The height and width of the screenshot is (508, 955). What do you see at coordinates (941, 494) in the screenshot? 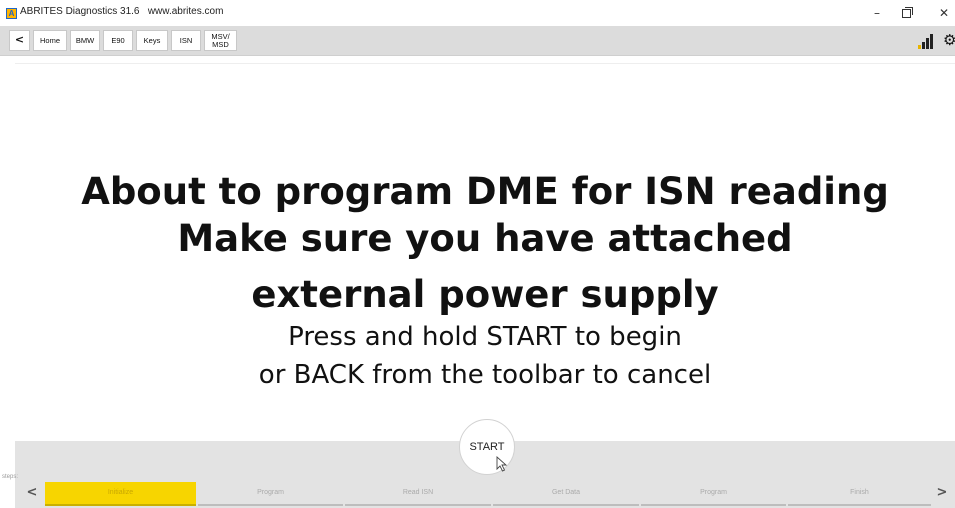
I see `steps-next-button: >` at bounding box center [941, 494].